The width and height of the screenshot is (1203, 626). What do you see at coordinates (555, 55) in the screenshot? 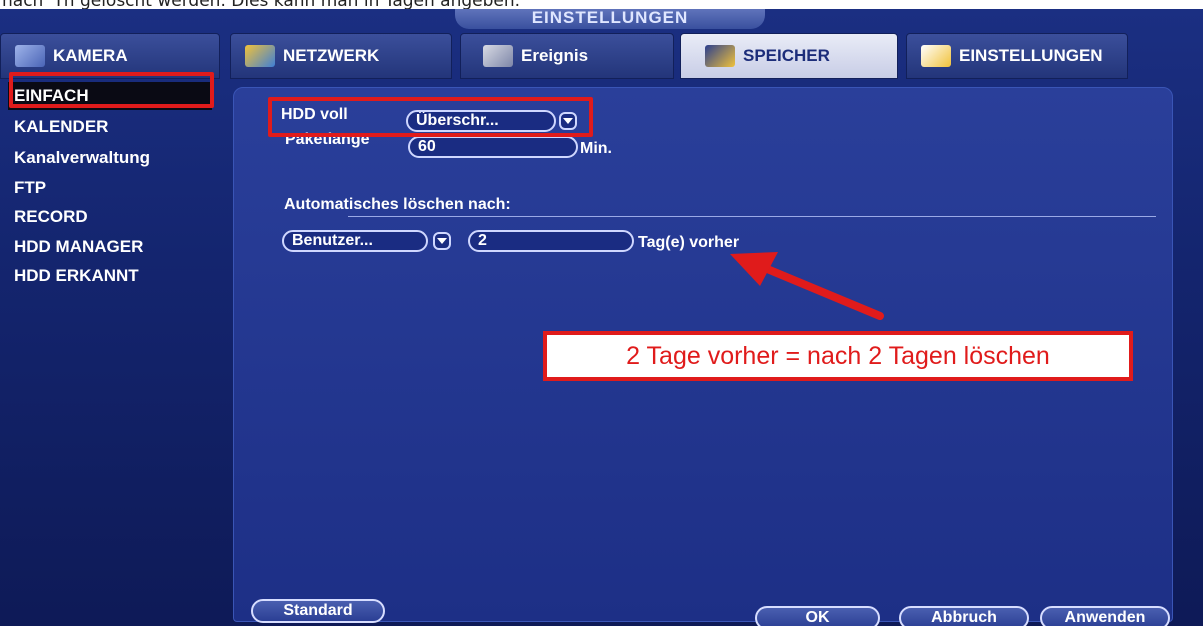
I see `tab-label: Ereignis` at bounding box center [555, 55].